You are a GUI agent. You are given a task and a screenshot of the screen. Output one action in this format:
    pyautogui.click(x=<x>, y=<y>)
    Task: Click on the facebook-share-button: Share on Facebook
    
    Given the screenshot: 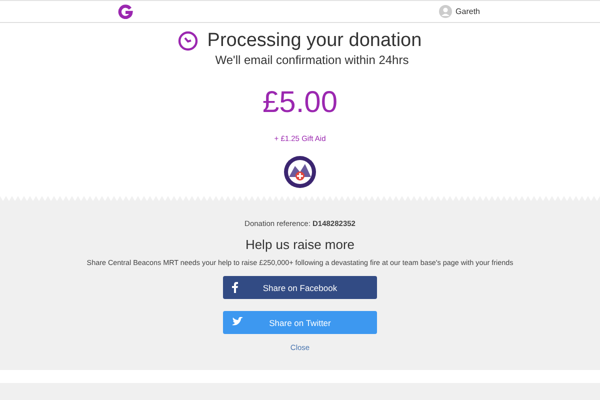 What is the action you would take?
    pyautogui.click(x=300, y=287)
    